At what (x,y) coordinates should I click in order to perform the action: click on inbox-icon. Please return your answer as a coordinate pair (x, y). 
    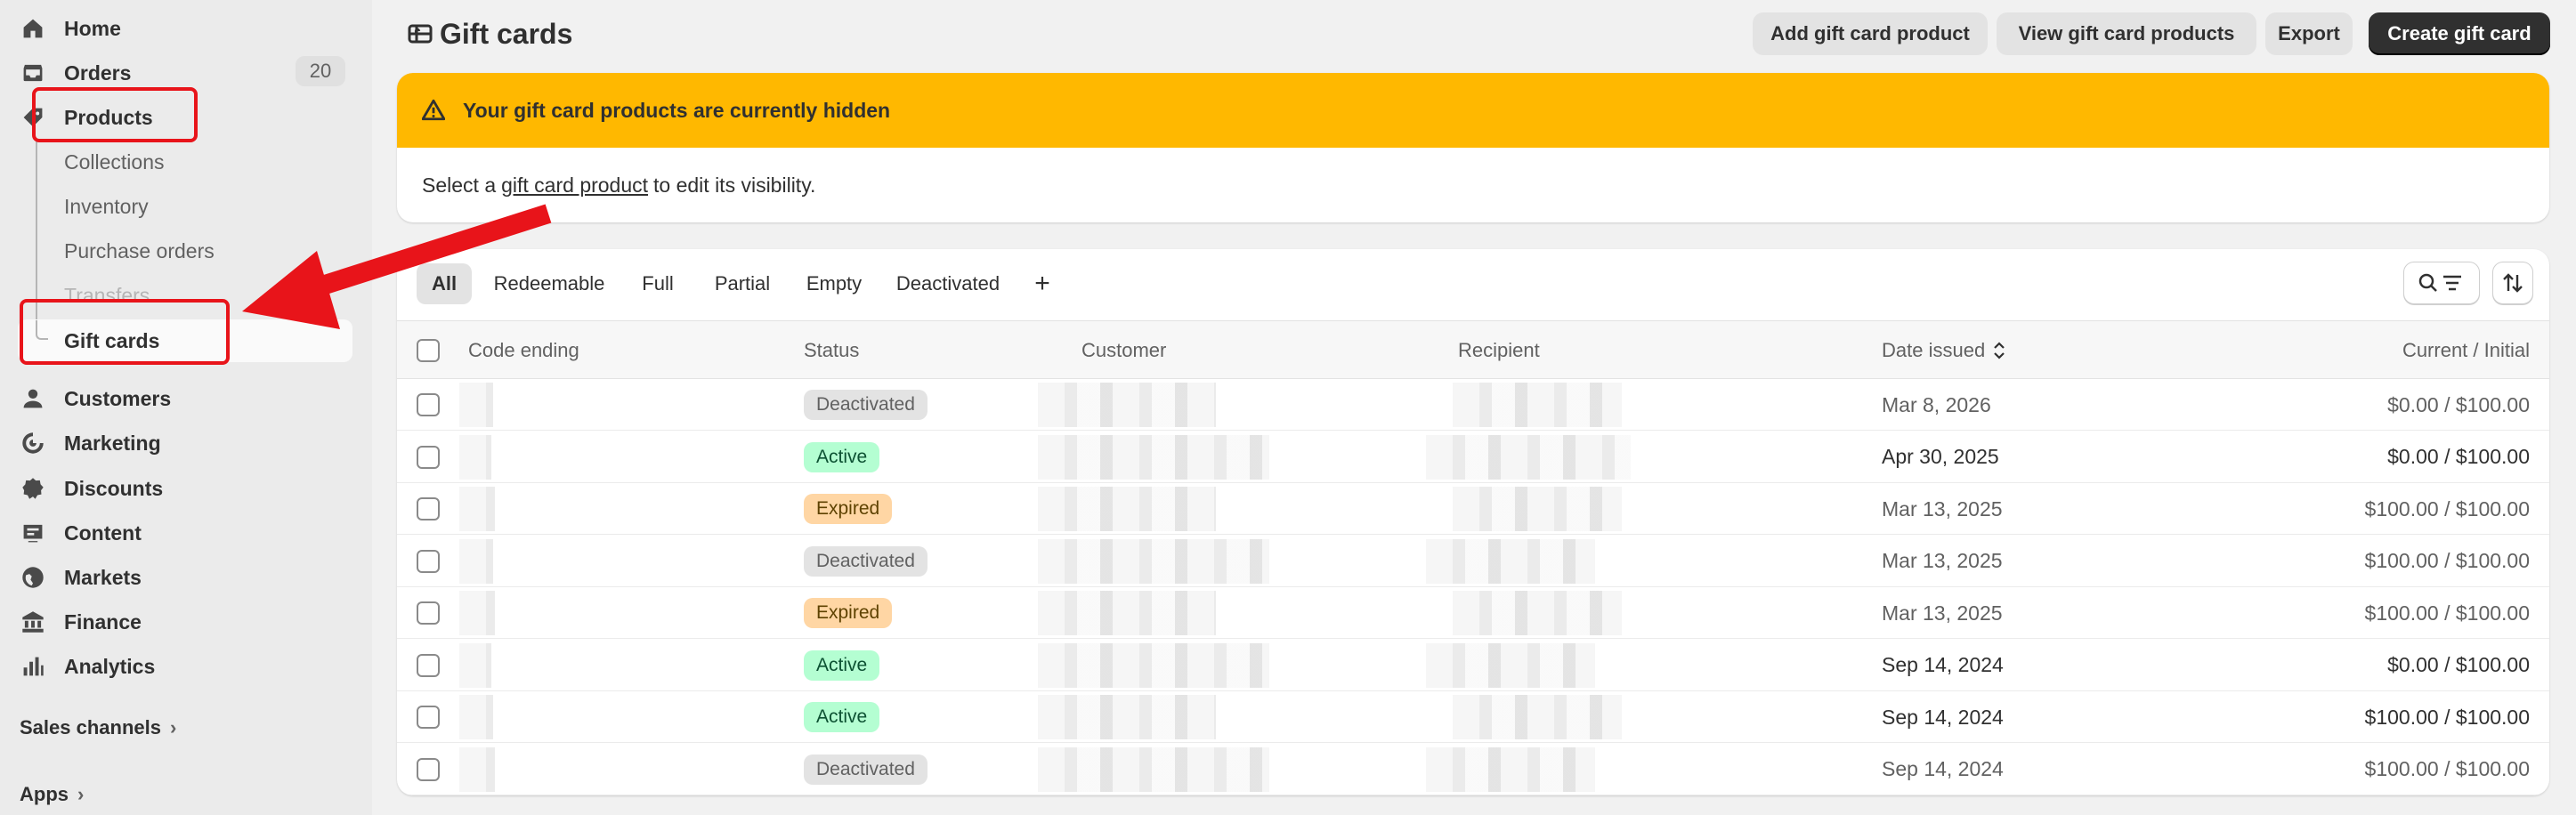
    Looking at the image, I should click on (33, 73).